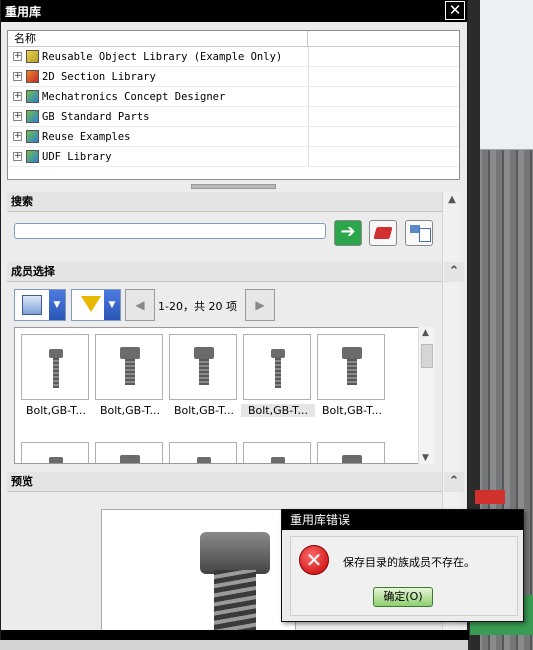 The image size is (533, 650). Describe the element at coordinates (134, 96) in the screenshot. I see `tree-item-label: Mechatronics Concept Designer` at that location.